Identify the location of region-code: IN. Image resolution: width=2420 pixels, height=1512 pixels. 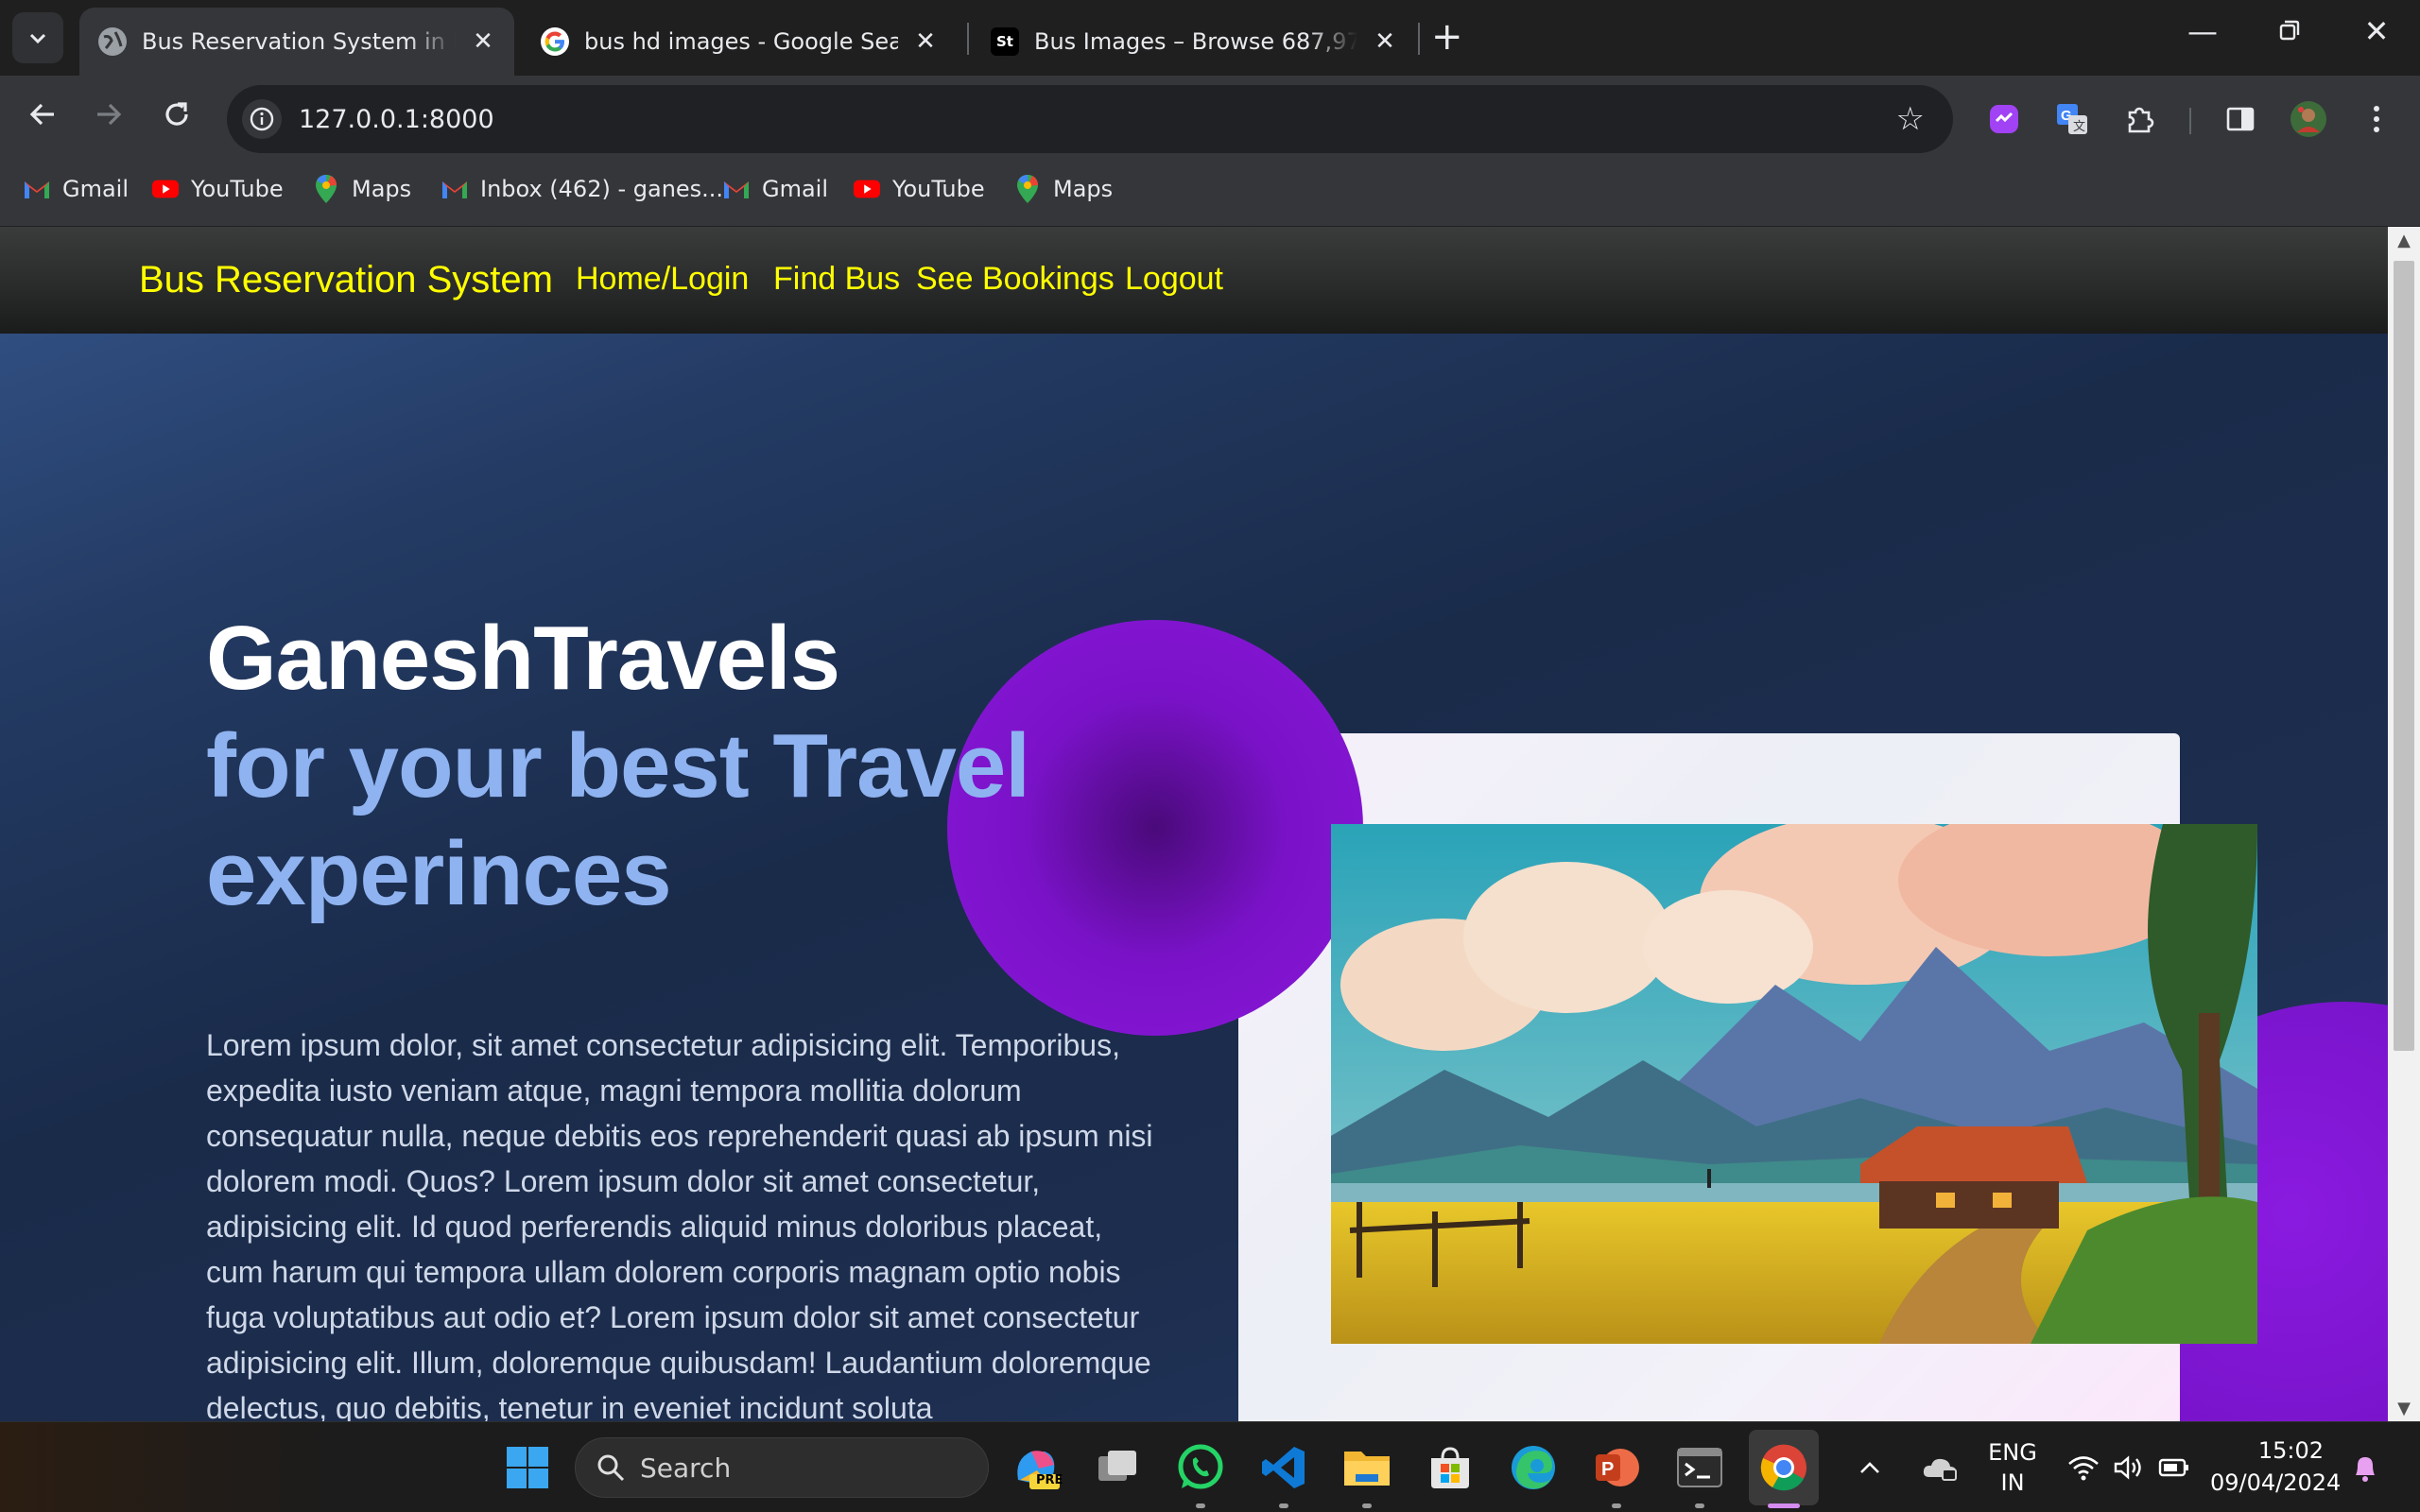
(2012, 1482).